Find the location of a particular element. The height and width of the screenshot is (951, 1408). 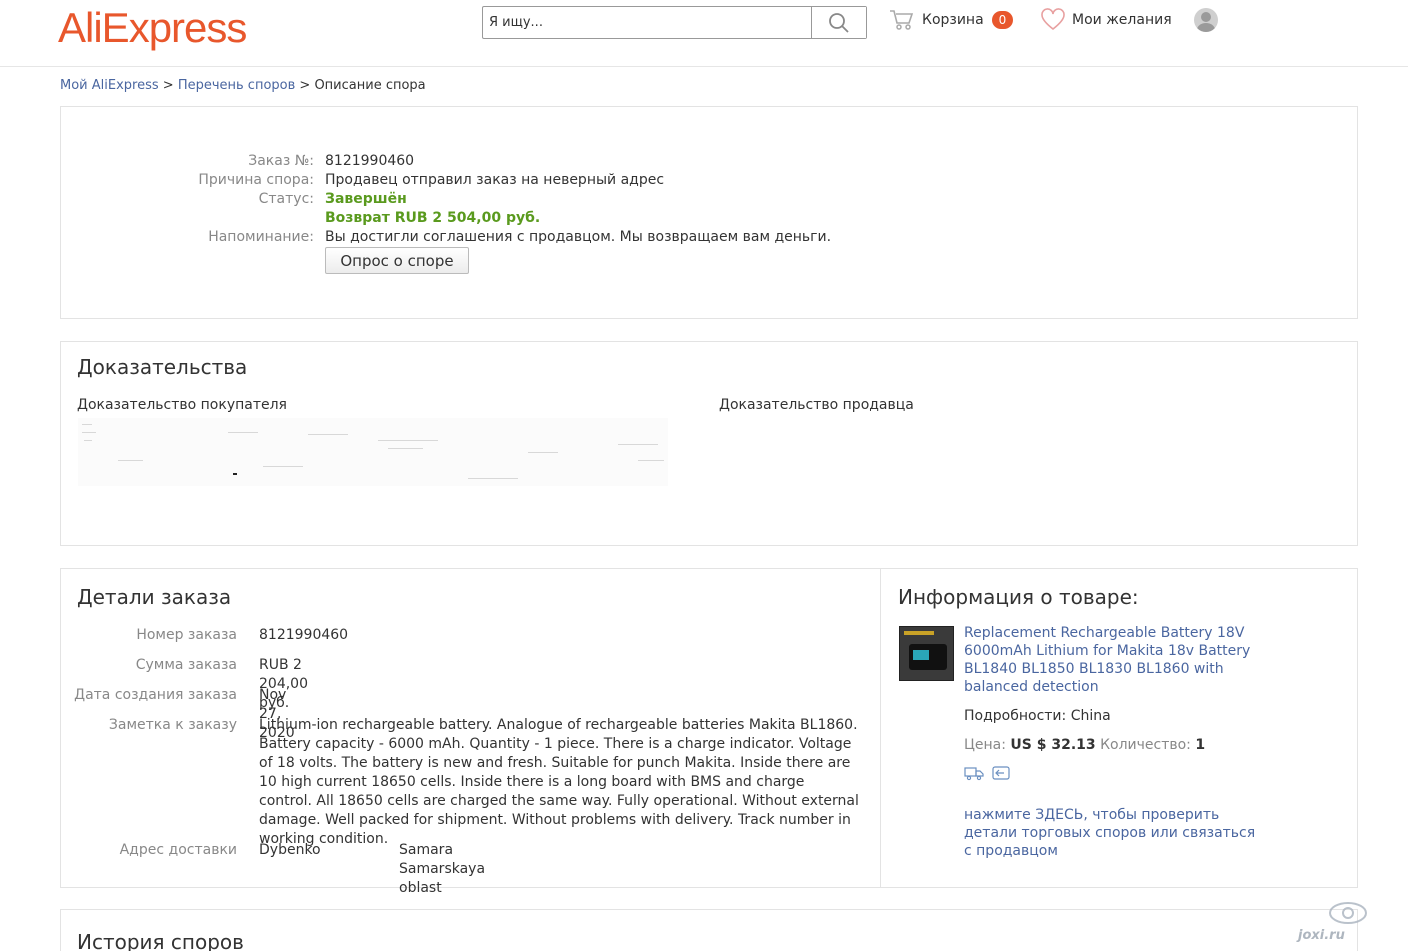

screenshot-watermark: joxi.ru is located at coordinates (1350, 923).